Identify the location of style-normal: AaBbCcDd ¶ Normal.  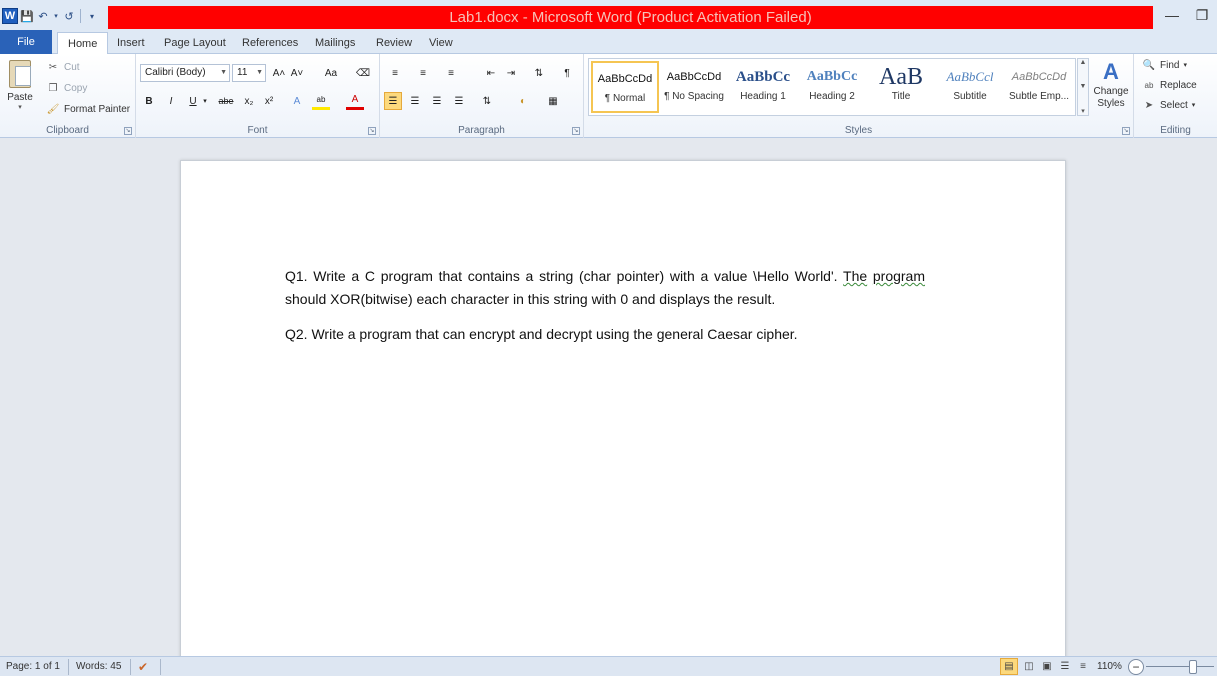
(625, 87).